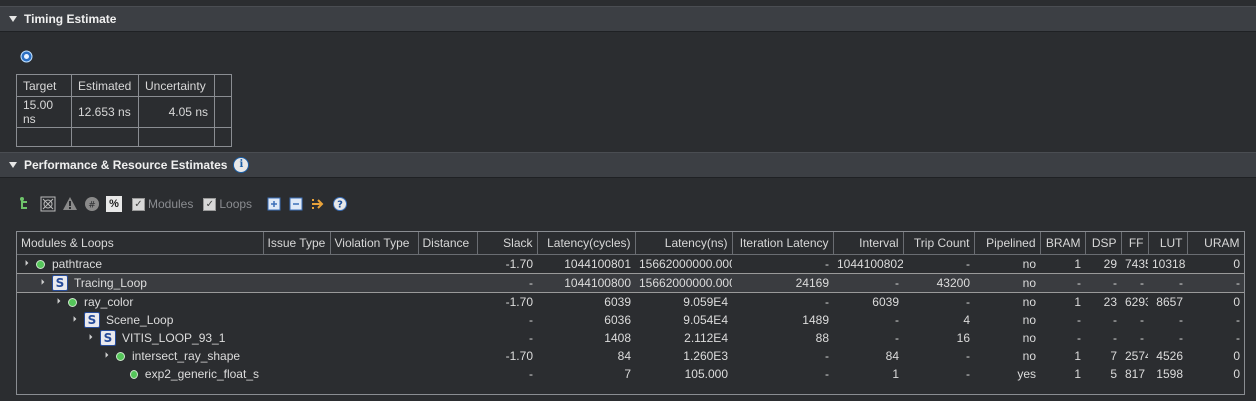 This screenshot has width=1256, height=401. Describe the element at coordinates (1142, 320) in the screenshot. I see `cell-ff: -` at that location.